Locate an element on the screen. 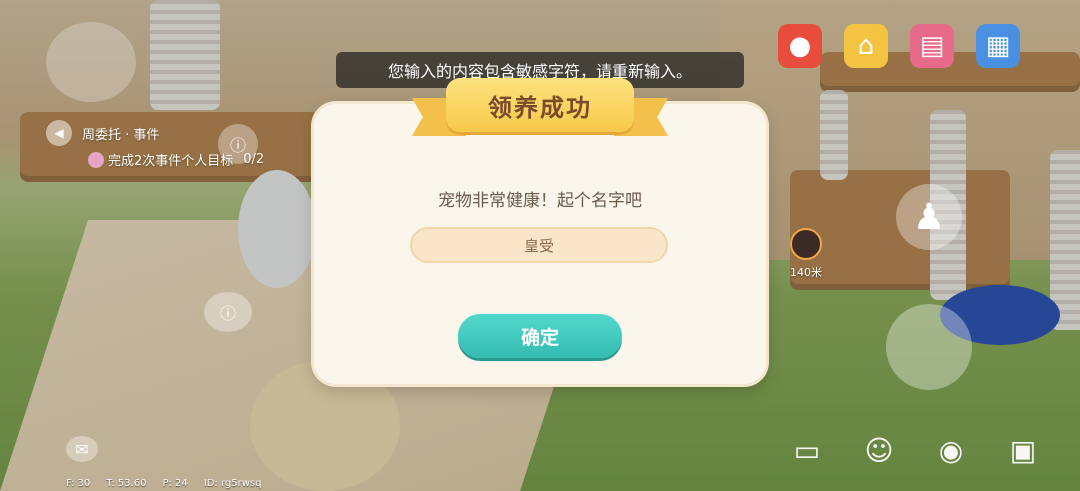 This screenshot has height=491, width=1080. basket-icon: ▤ is located at coordinates (932, 46).